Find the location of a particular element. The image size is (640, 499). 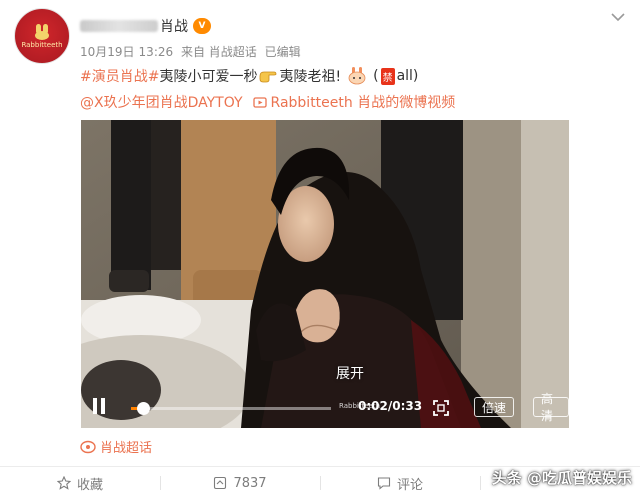

supertopic-link: 肖战超话 is located at coordinates (116, 446).